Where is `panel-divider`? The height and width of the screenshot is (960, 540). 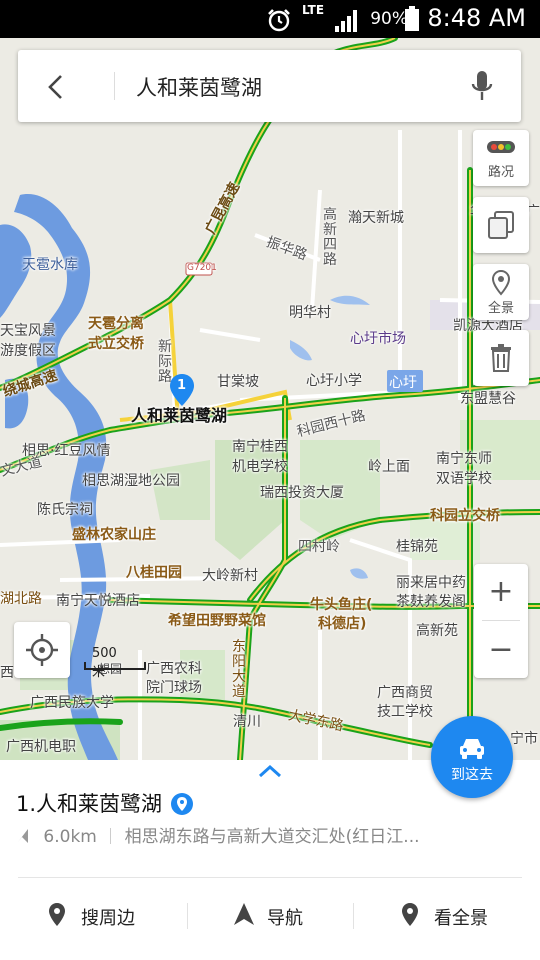 panel-divider is located at coordinates (270, 877).